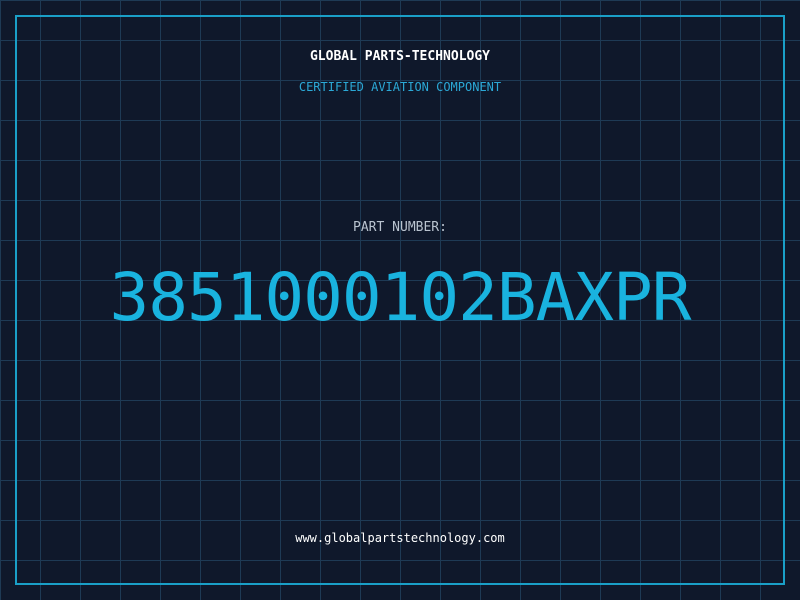 The width and height of the screenshot is (800, 600). Describe the element at coordinates (399, 56) in the screenshot. I see `company-name: GLOBAL PARTS-TECHNOLOGY` at that location.